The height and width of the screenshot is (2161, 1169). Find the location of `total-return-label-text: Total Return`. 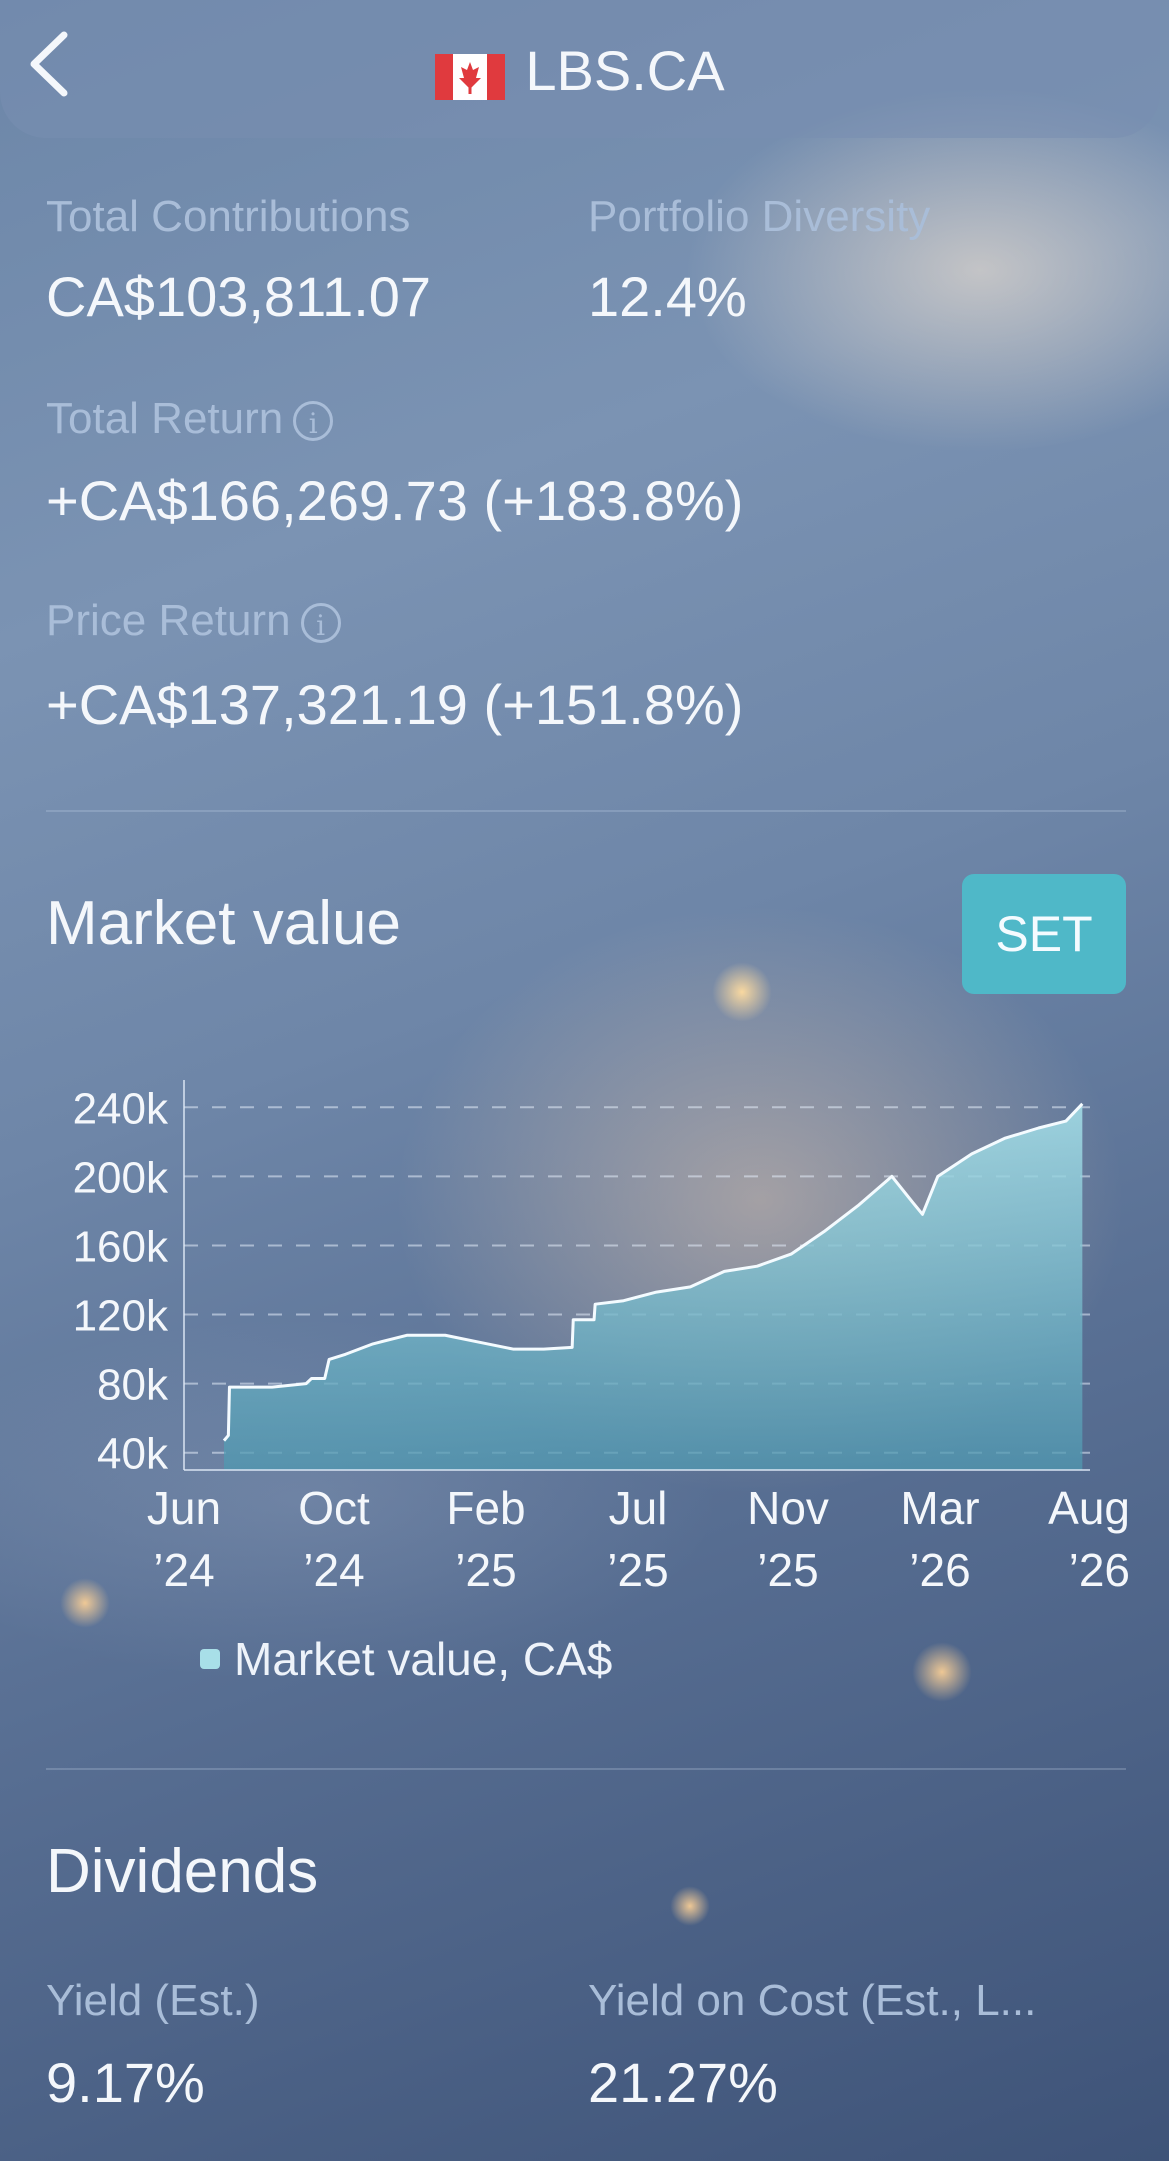

total-return-label-text: Total Return is located at coordinates (165, 418).